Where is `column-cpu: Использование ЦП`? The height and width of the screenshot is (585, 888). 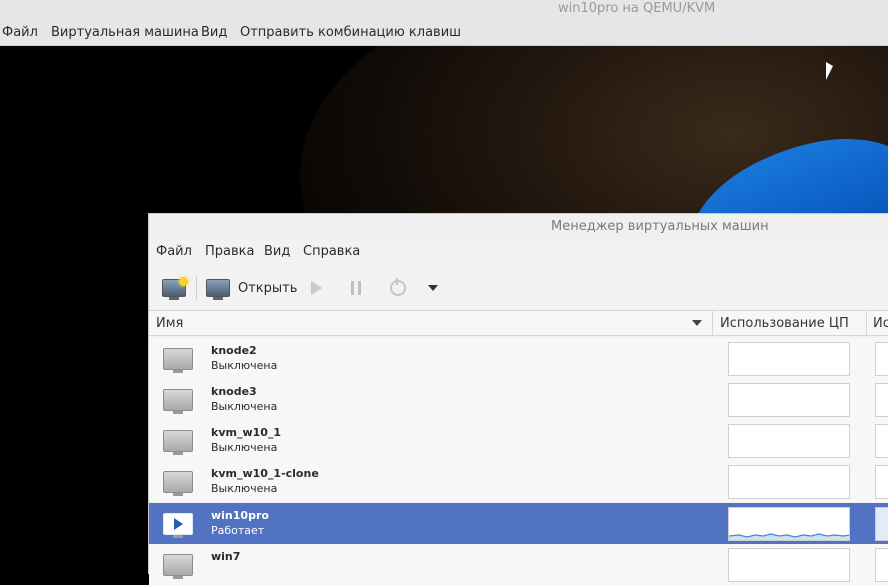
column-cpu: Использование ЦП is located at coordinates (784, 323).